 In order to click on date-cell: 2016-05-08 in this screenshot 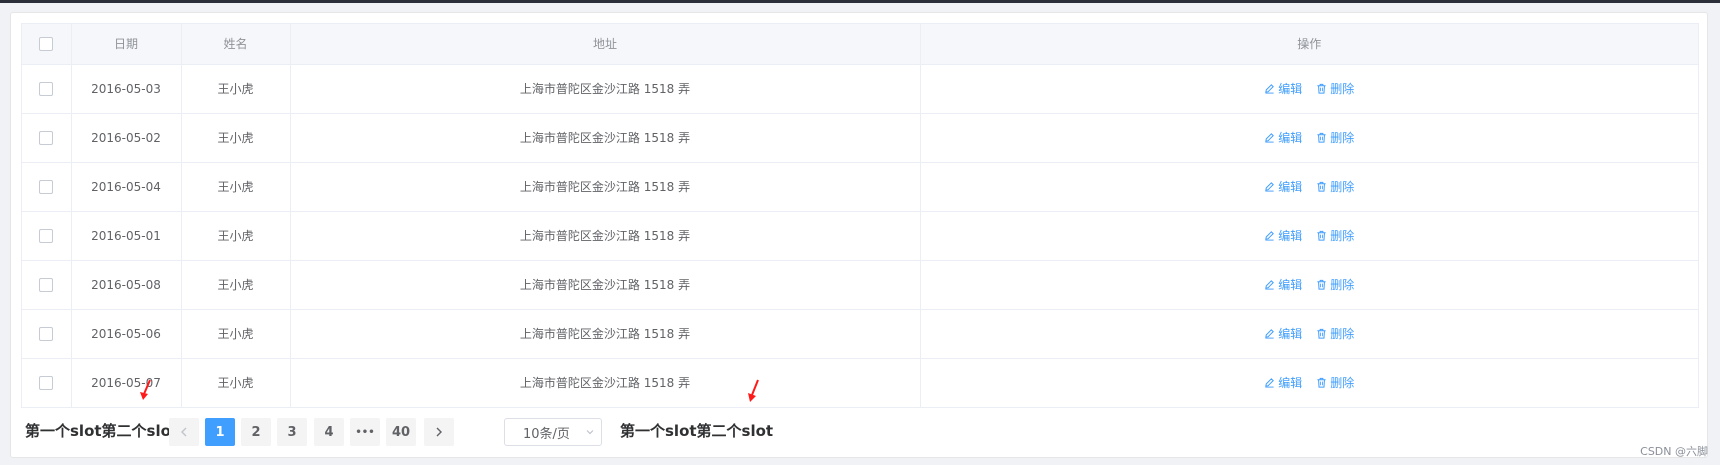, I will do `click(126, 285)`.